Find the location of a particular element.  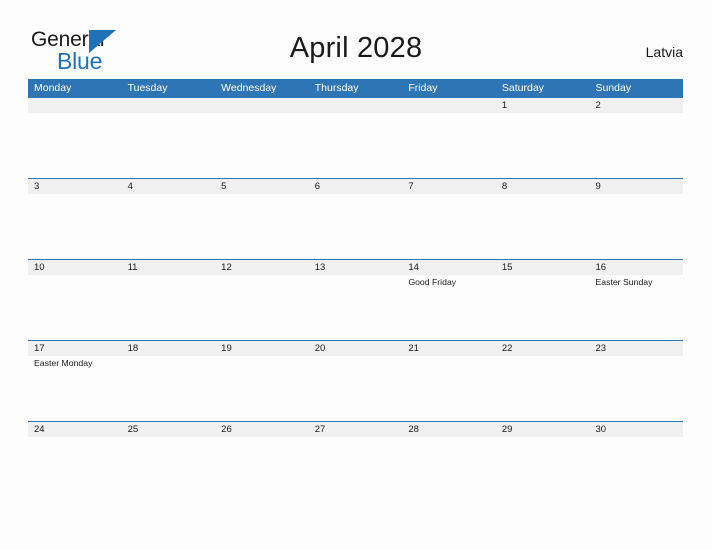

day-number: 7 is located at coordinates (411, 186).